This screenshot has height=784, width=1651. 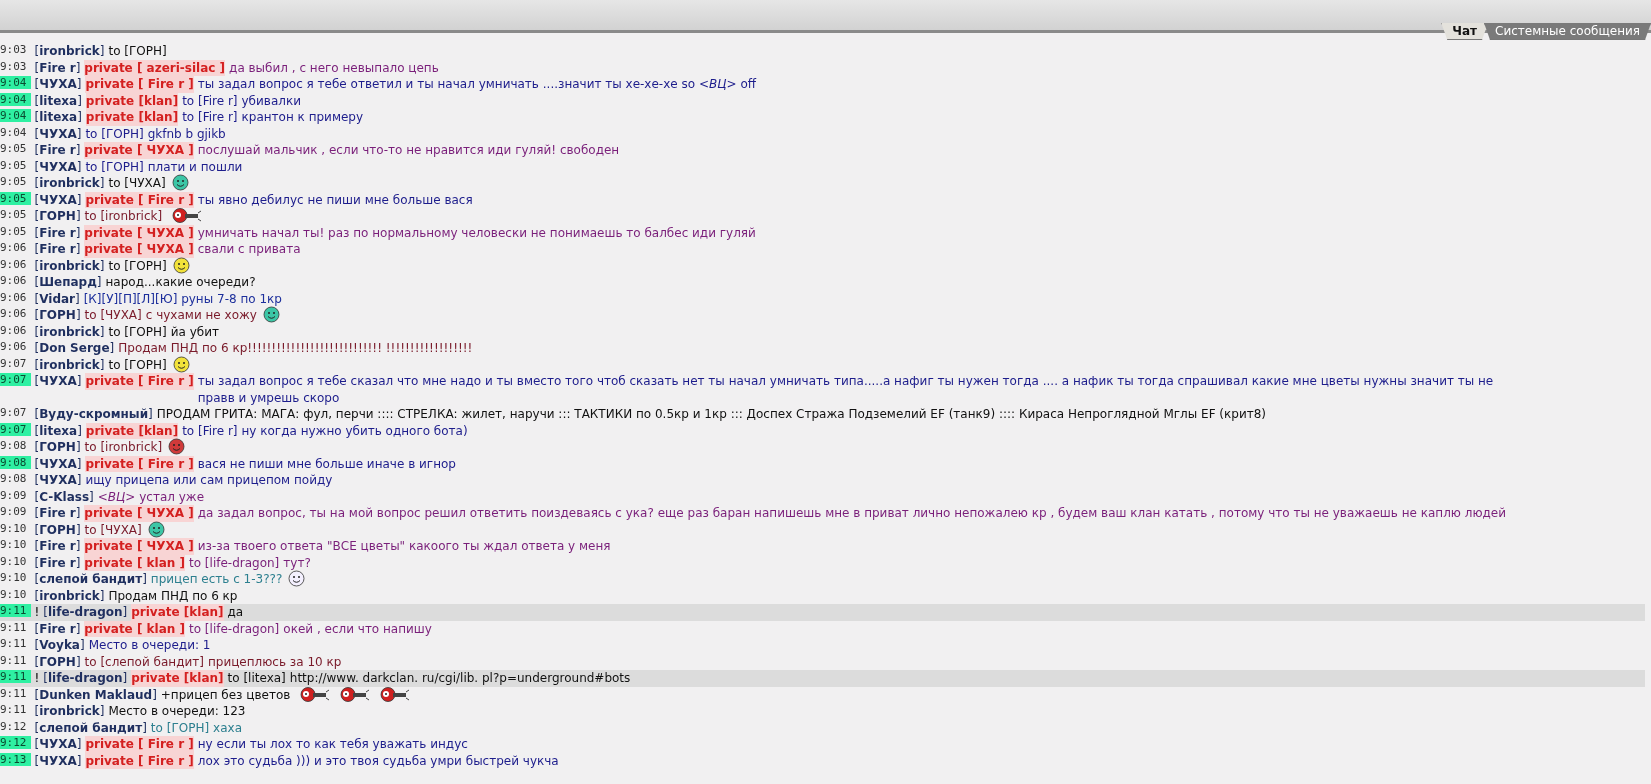 What do you see at coordinates (182, 298) in the screenshot?
I see `message-text: [К][У][П][Л][Ю] руны 7-8 по 1кр` at bounding box center [182, 298].